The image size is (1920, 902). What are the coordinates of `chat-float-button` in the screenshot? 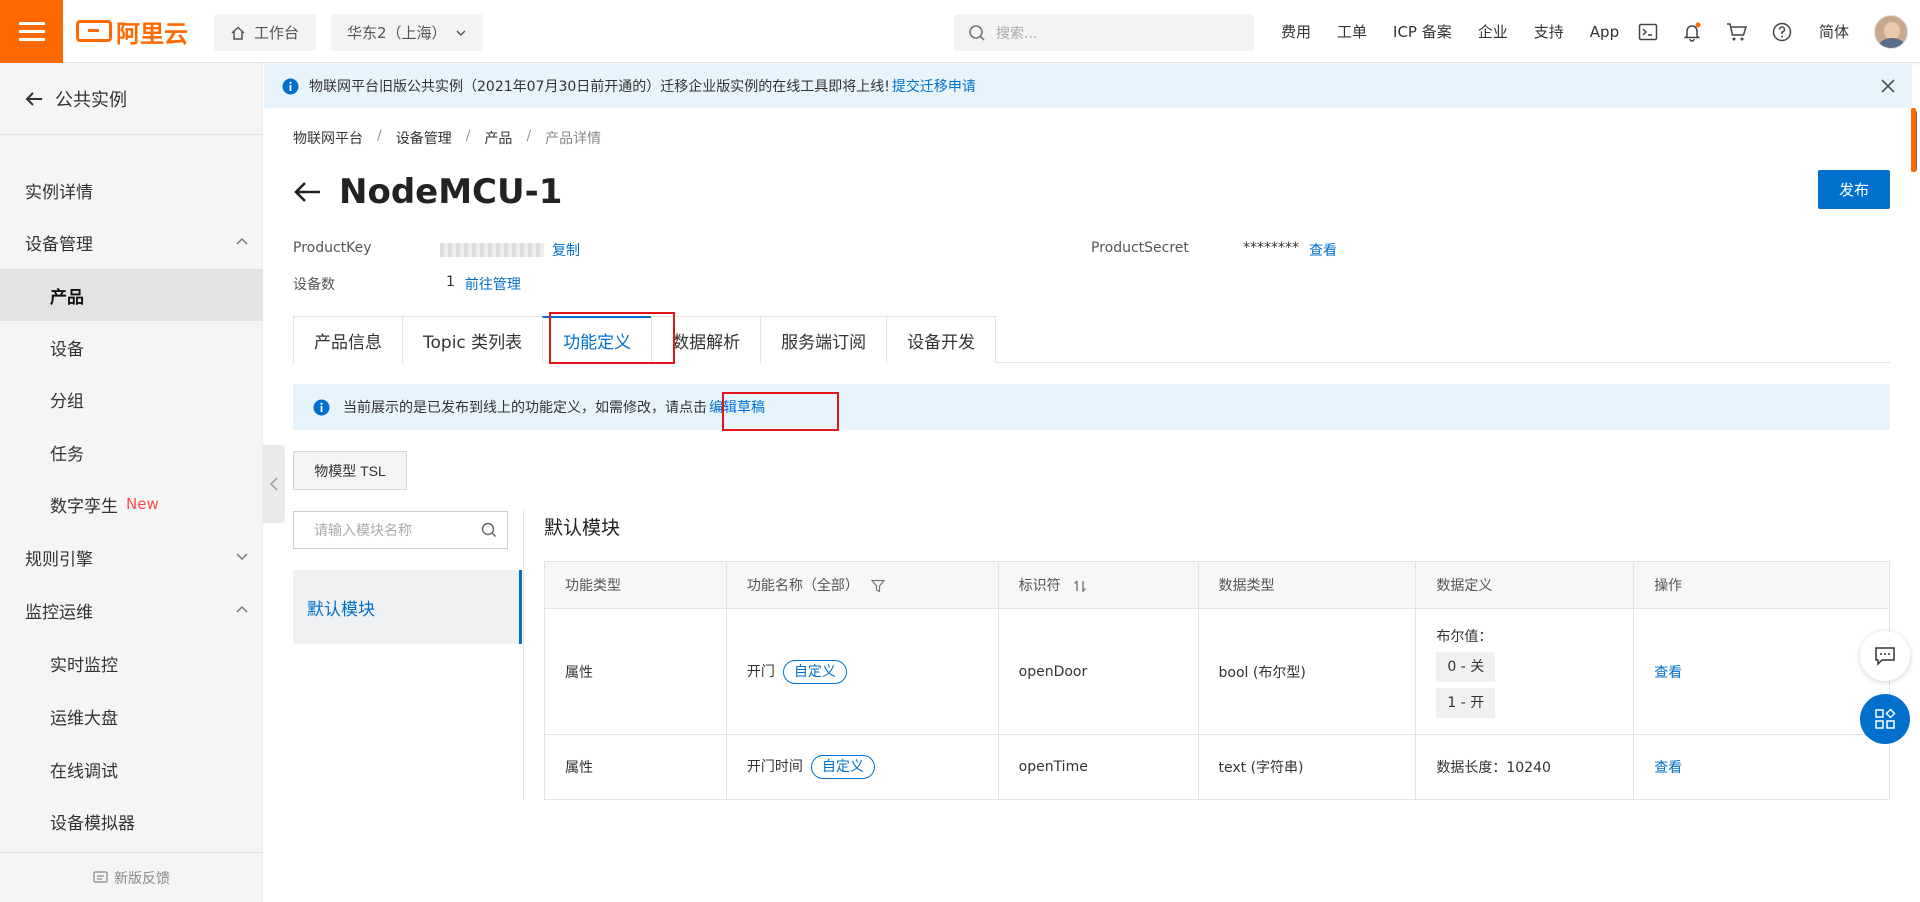 It's located at (1885, 656).